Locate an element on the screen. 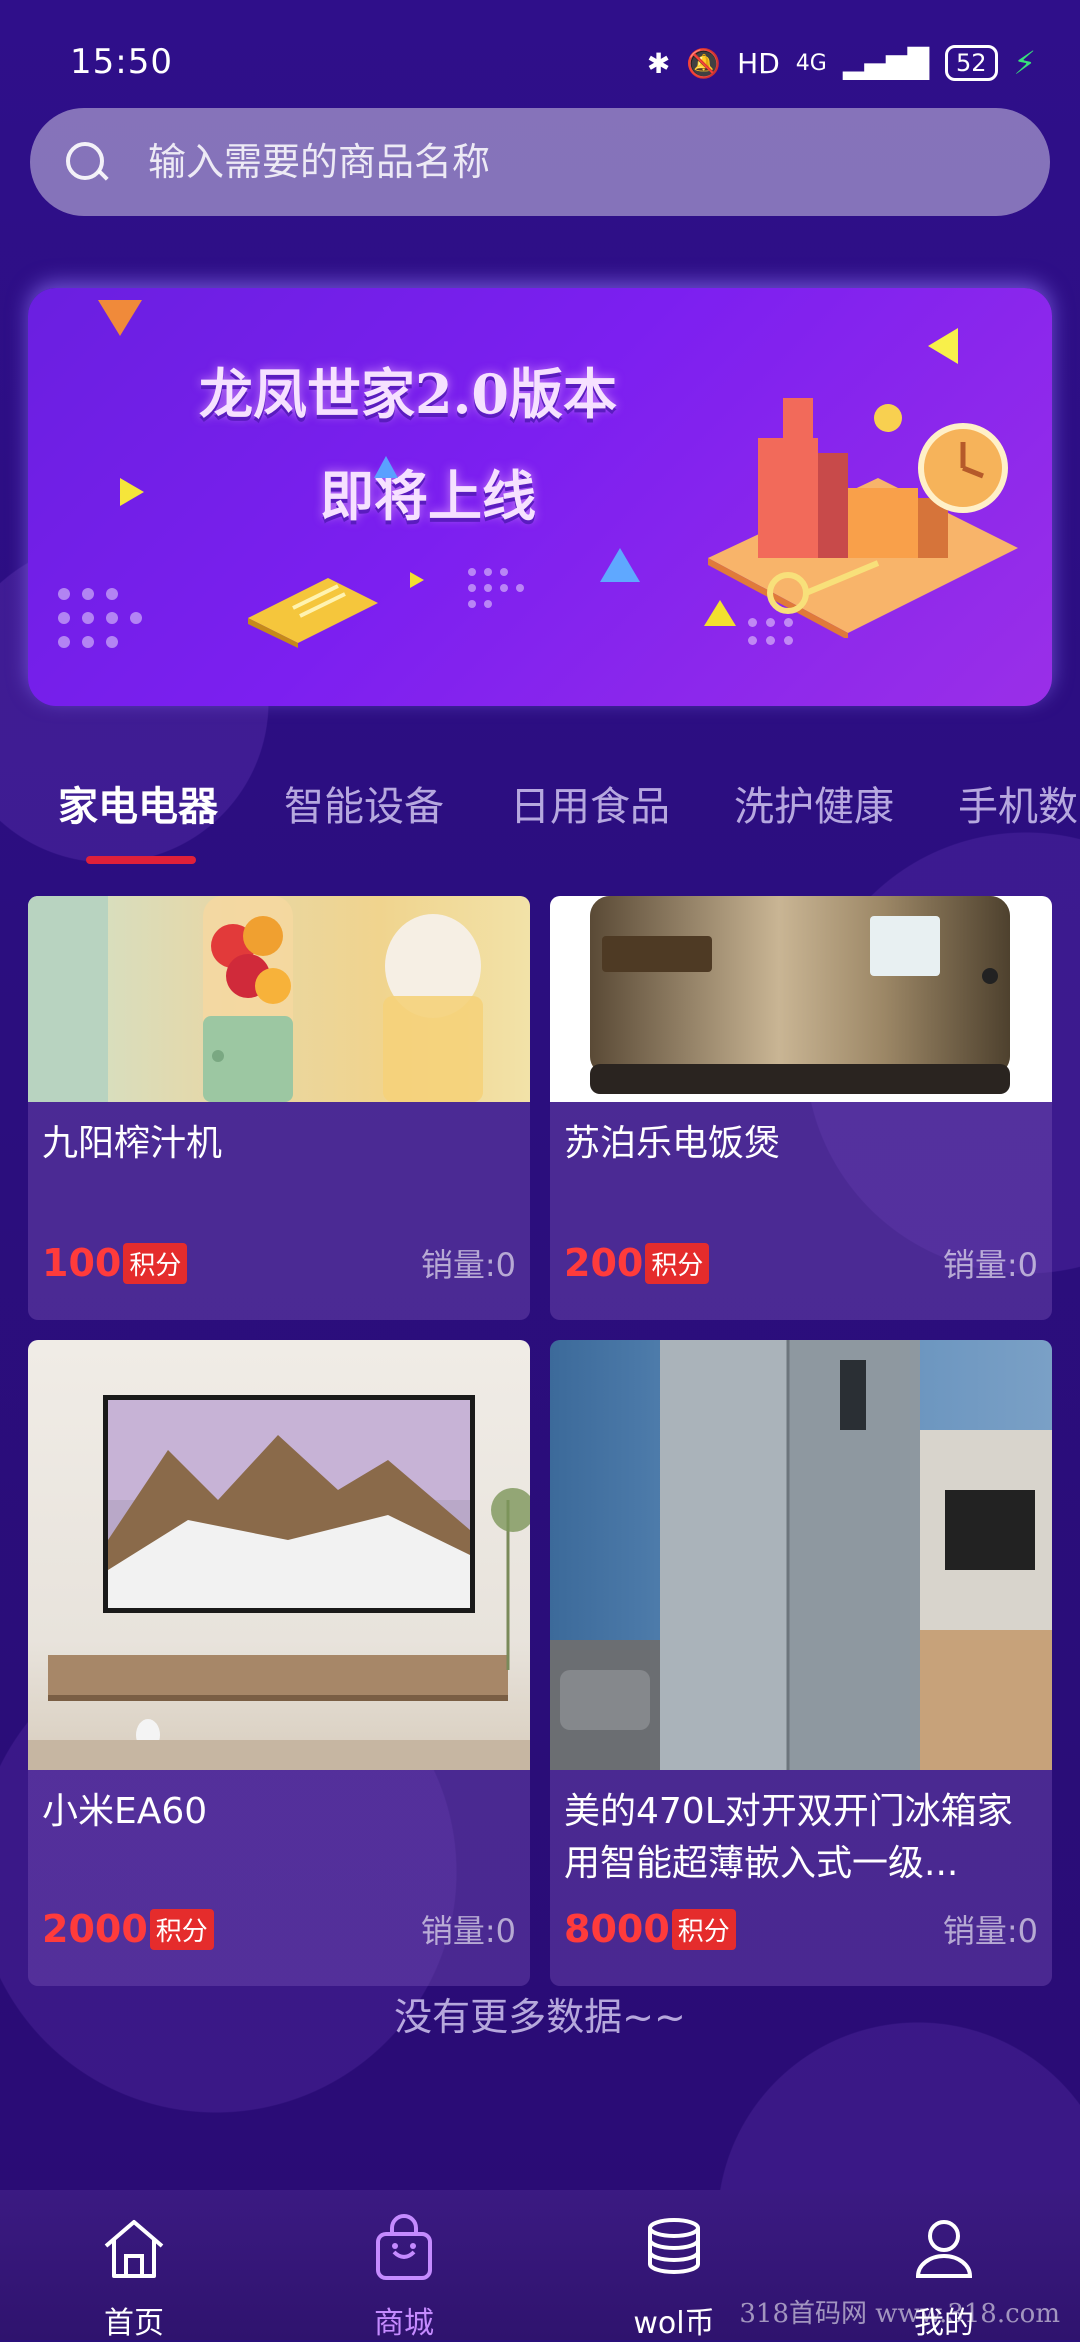 The width and height of the screenshot is (1080, 2342). product-name: 苏泊乐电饭煲 is located at coordinates (672, 1143).